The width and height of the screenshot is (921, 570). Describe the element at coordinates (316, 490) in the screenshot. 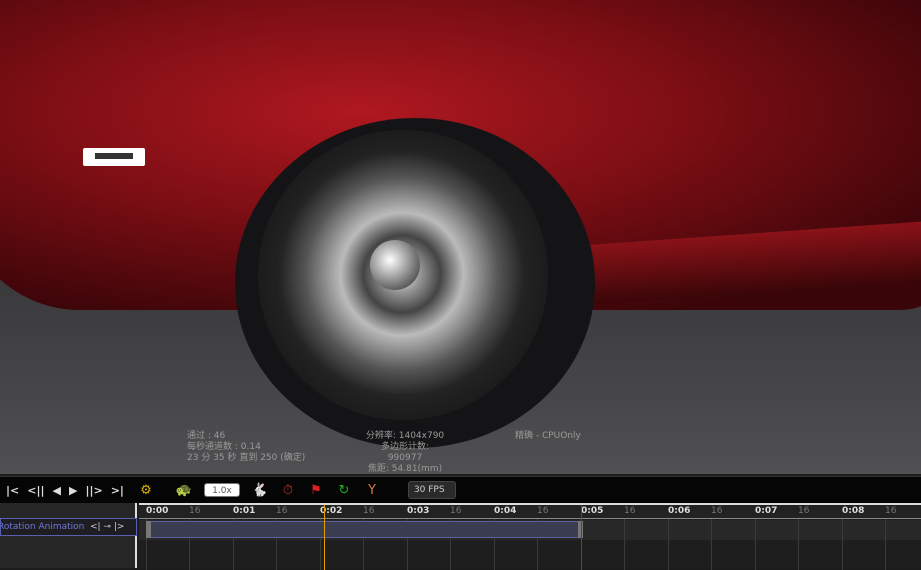

I see `keyframe-flag-icon: ⚑` at that location.